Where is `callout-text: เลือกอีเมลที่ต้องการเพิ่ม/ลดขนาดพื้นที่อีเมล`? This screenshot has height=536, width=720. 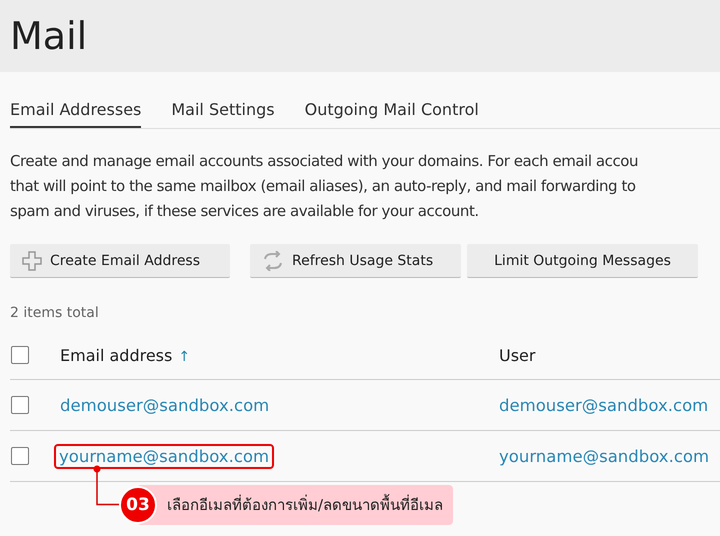
callout-text: เลือกอีเมลที่ต้องการเพิ่ม/ลดขนาดพื้นที่อีเมล is located at coordinates (305, 504).